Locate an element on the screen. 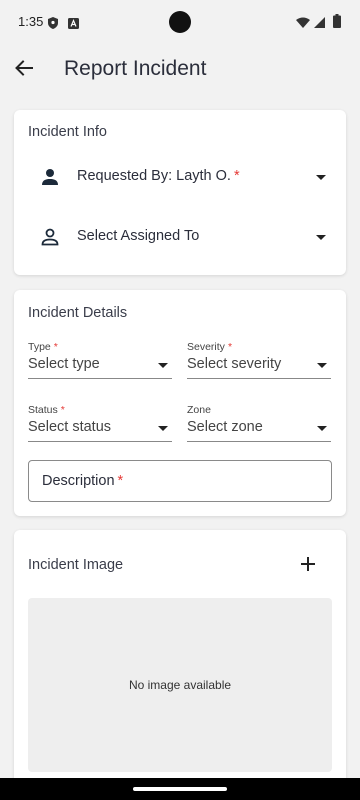 The height and width of the screenshot is (800, 360). wifi-icon is located at coordinates (303, 24).